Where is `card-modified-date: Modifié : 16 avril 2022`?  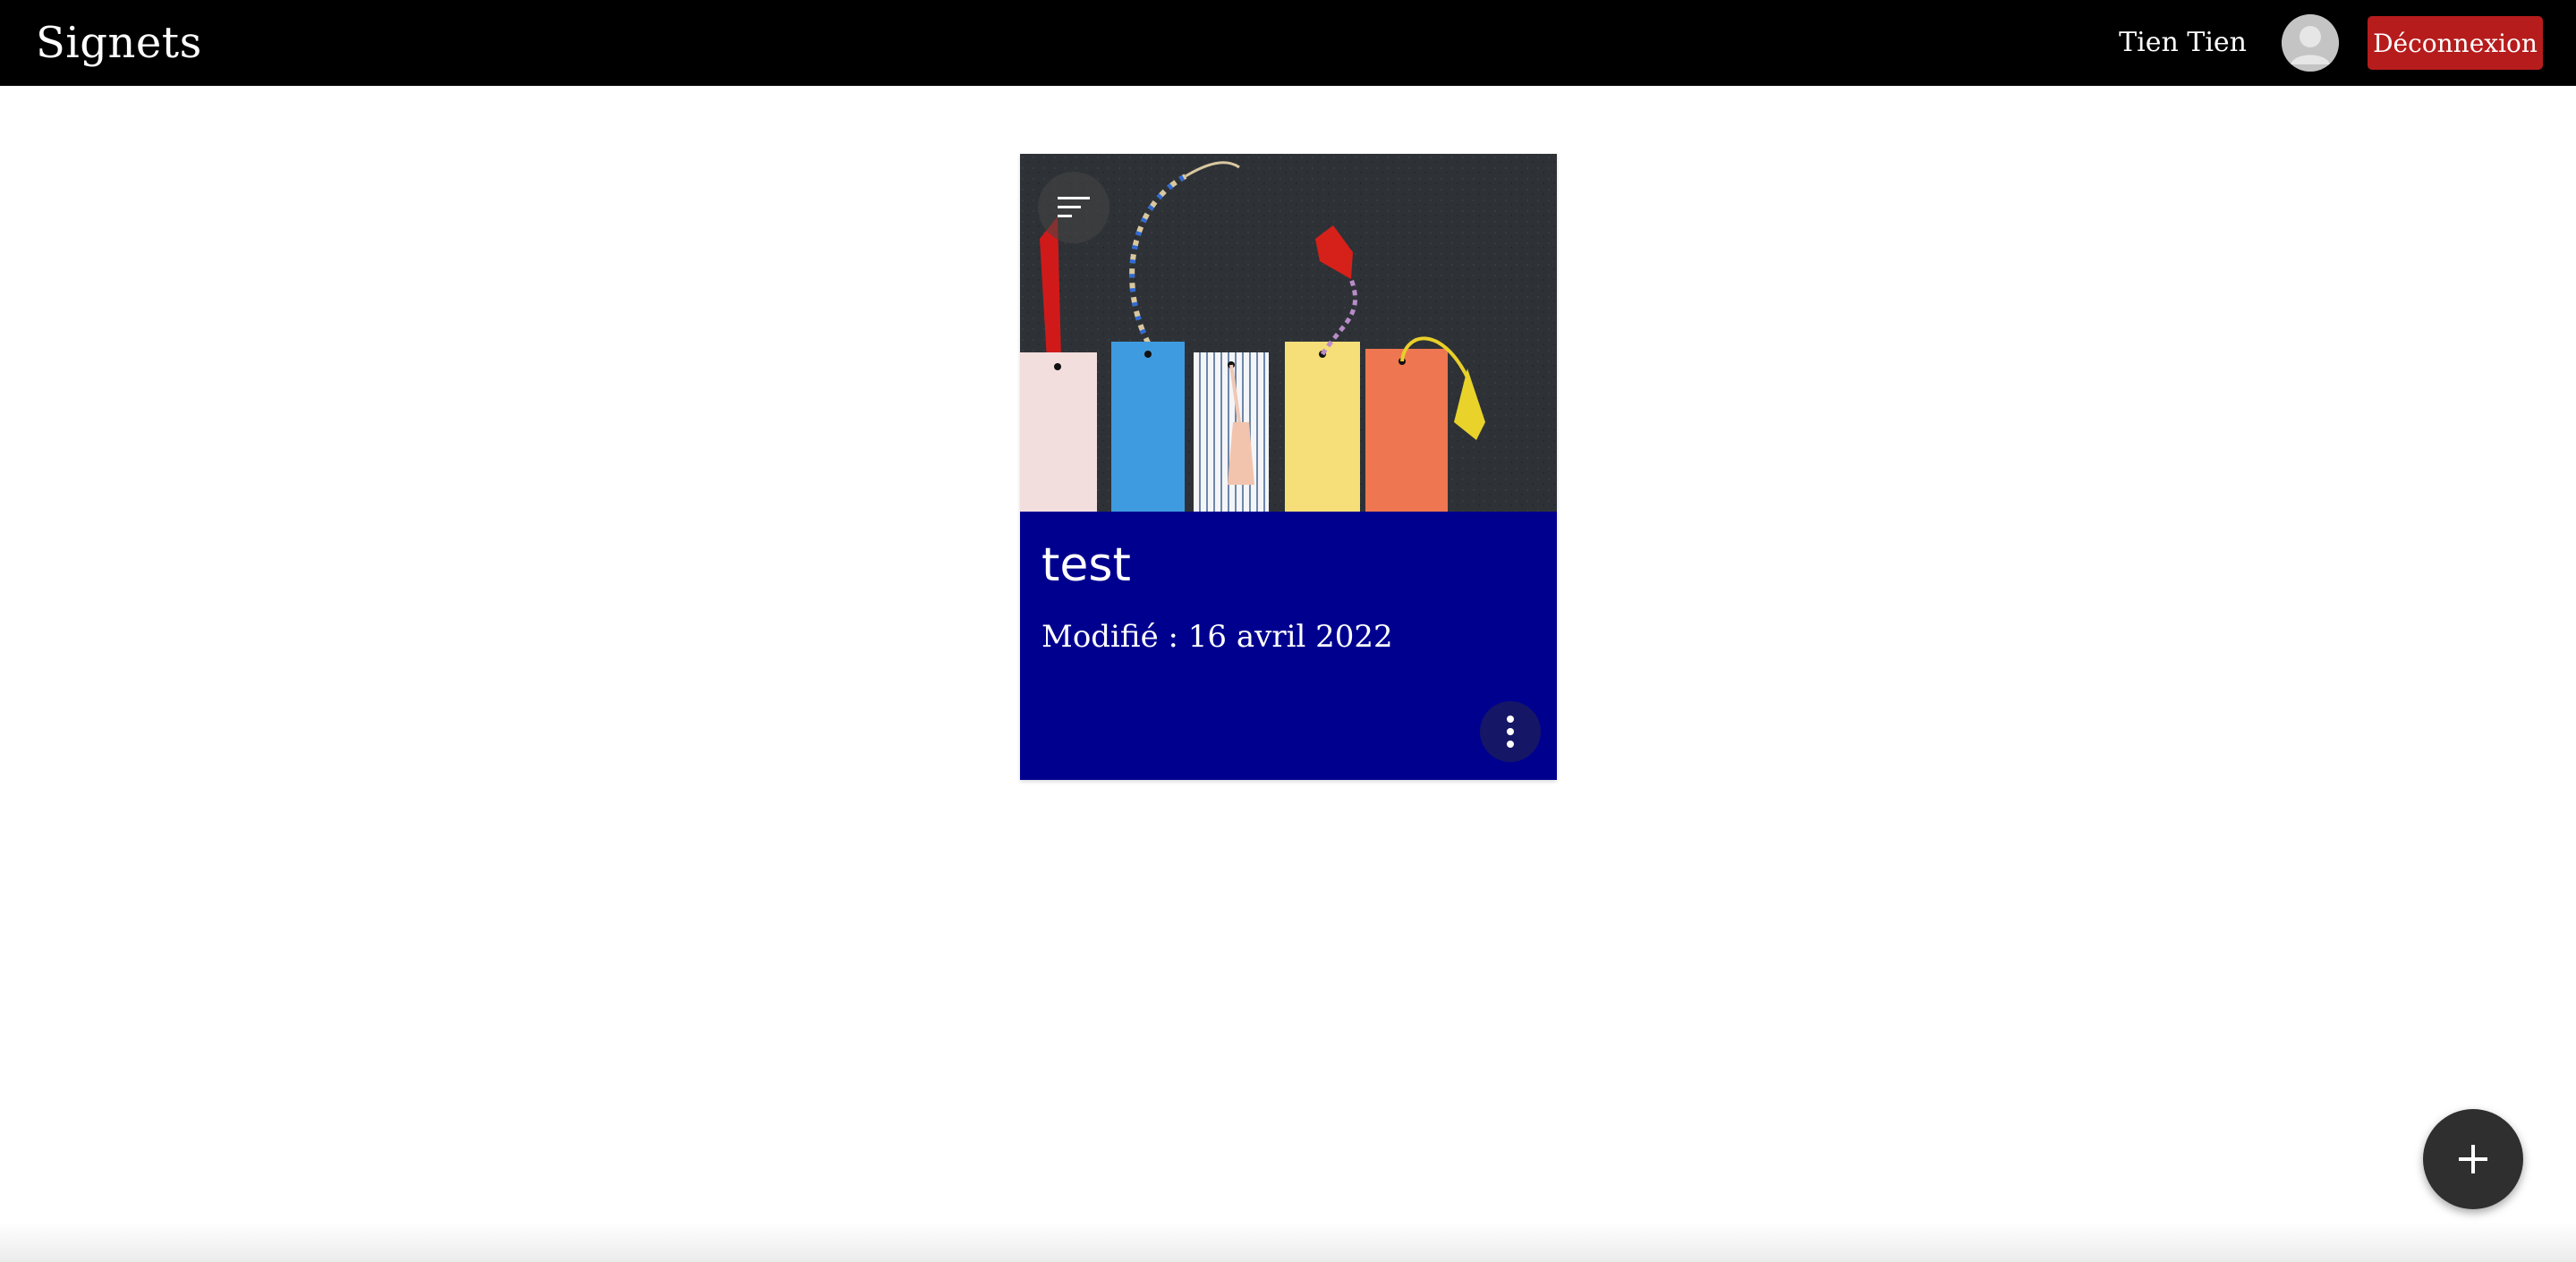
card-modified-date: Modifié : 16 avril 2022 is located at coordinates (1217, 637).